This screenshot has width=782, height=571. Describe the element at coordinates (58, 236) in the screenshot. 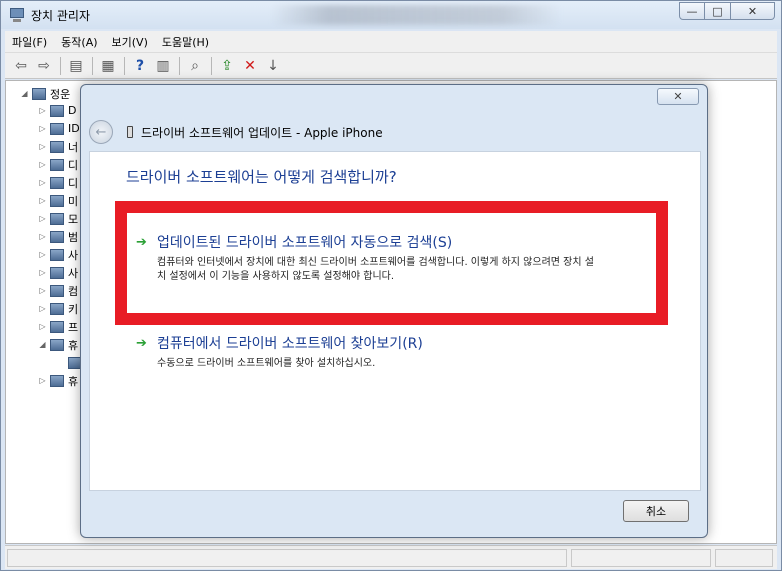

I see `tree-item: ▷ 범` at that location.